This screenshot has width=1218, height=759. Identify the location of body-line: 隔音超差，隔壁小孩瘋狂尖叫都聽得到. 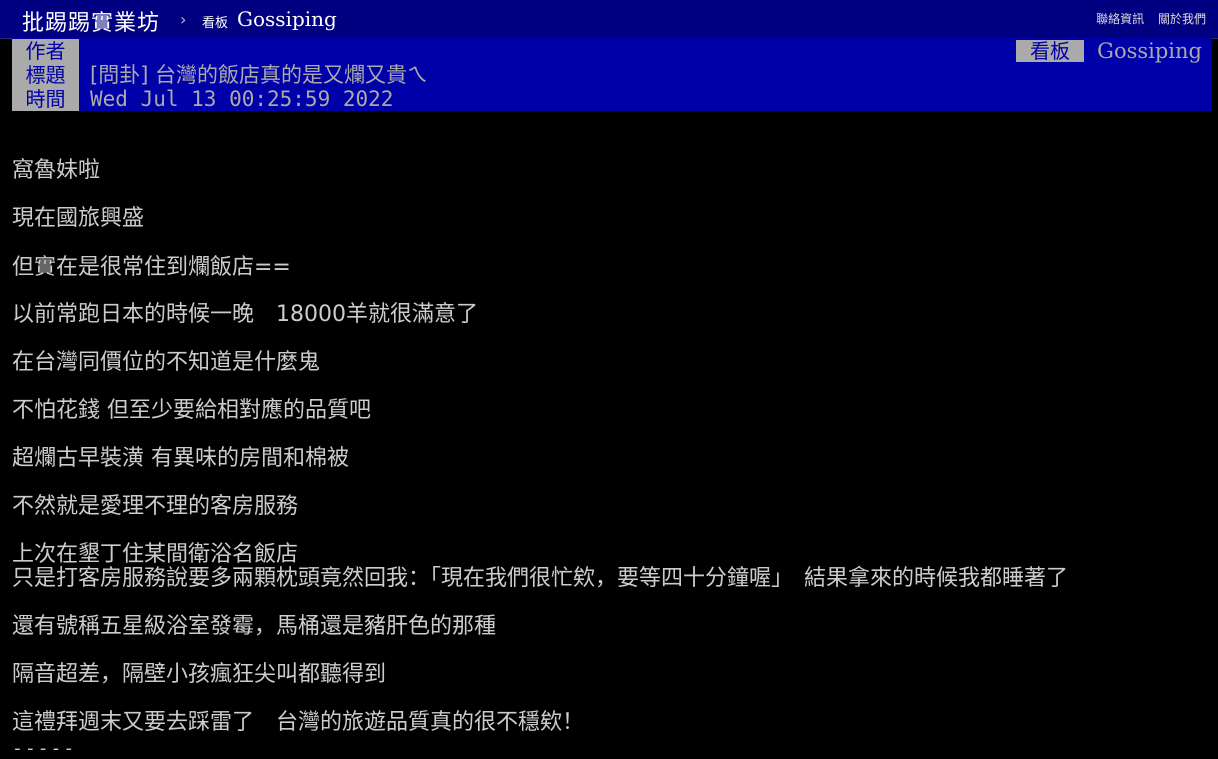
(199, 674).